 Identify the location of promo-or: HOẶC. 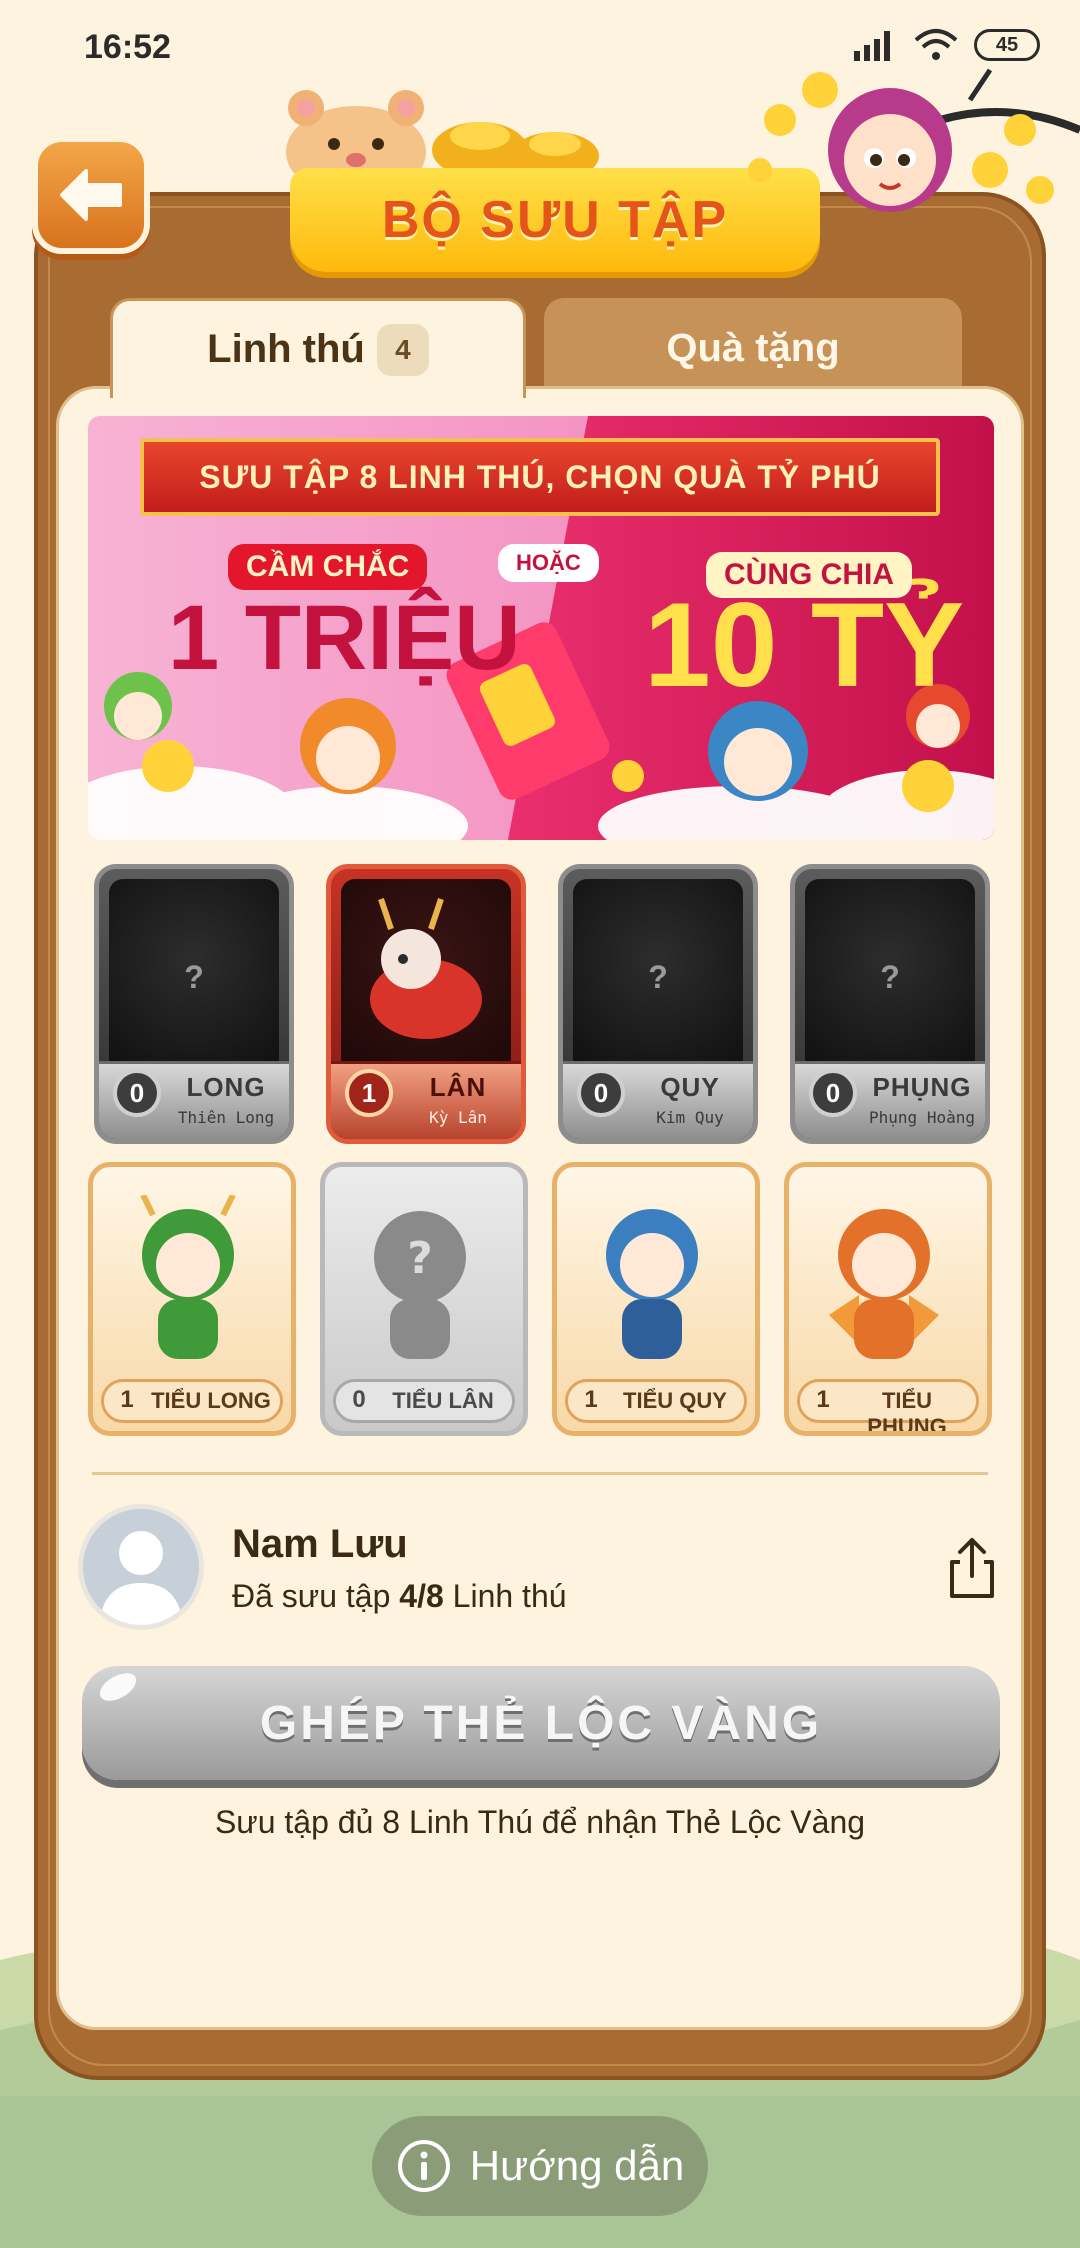
(548, 563).